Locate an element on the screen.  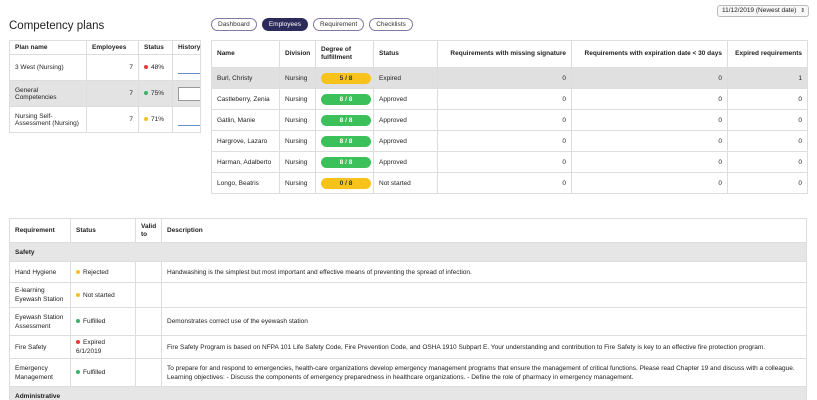
requirement-name: Hand Hygiene is located at coordinates (40, 272).